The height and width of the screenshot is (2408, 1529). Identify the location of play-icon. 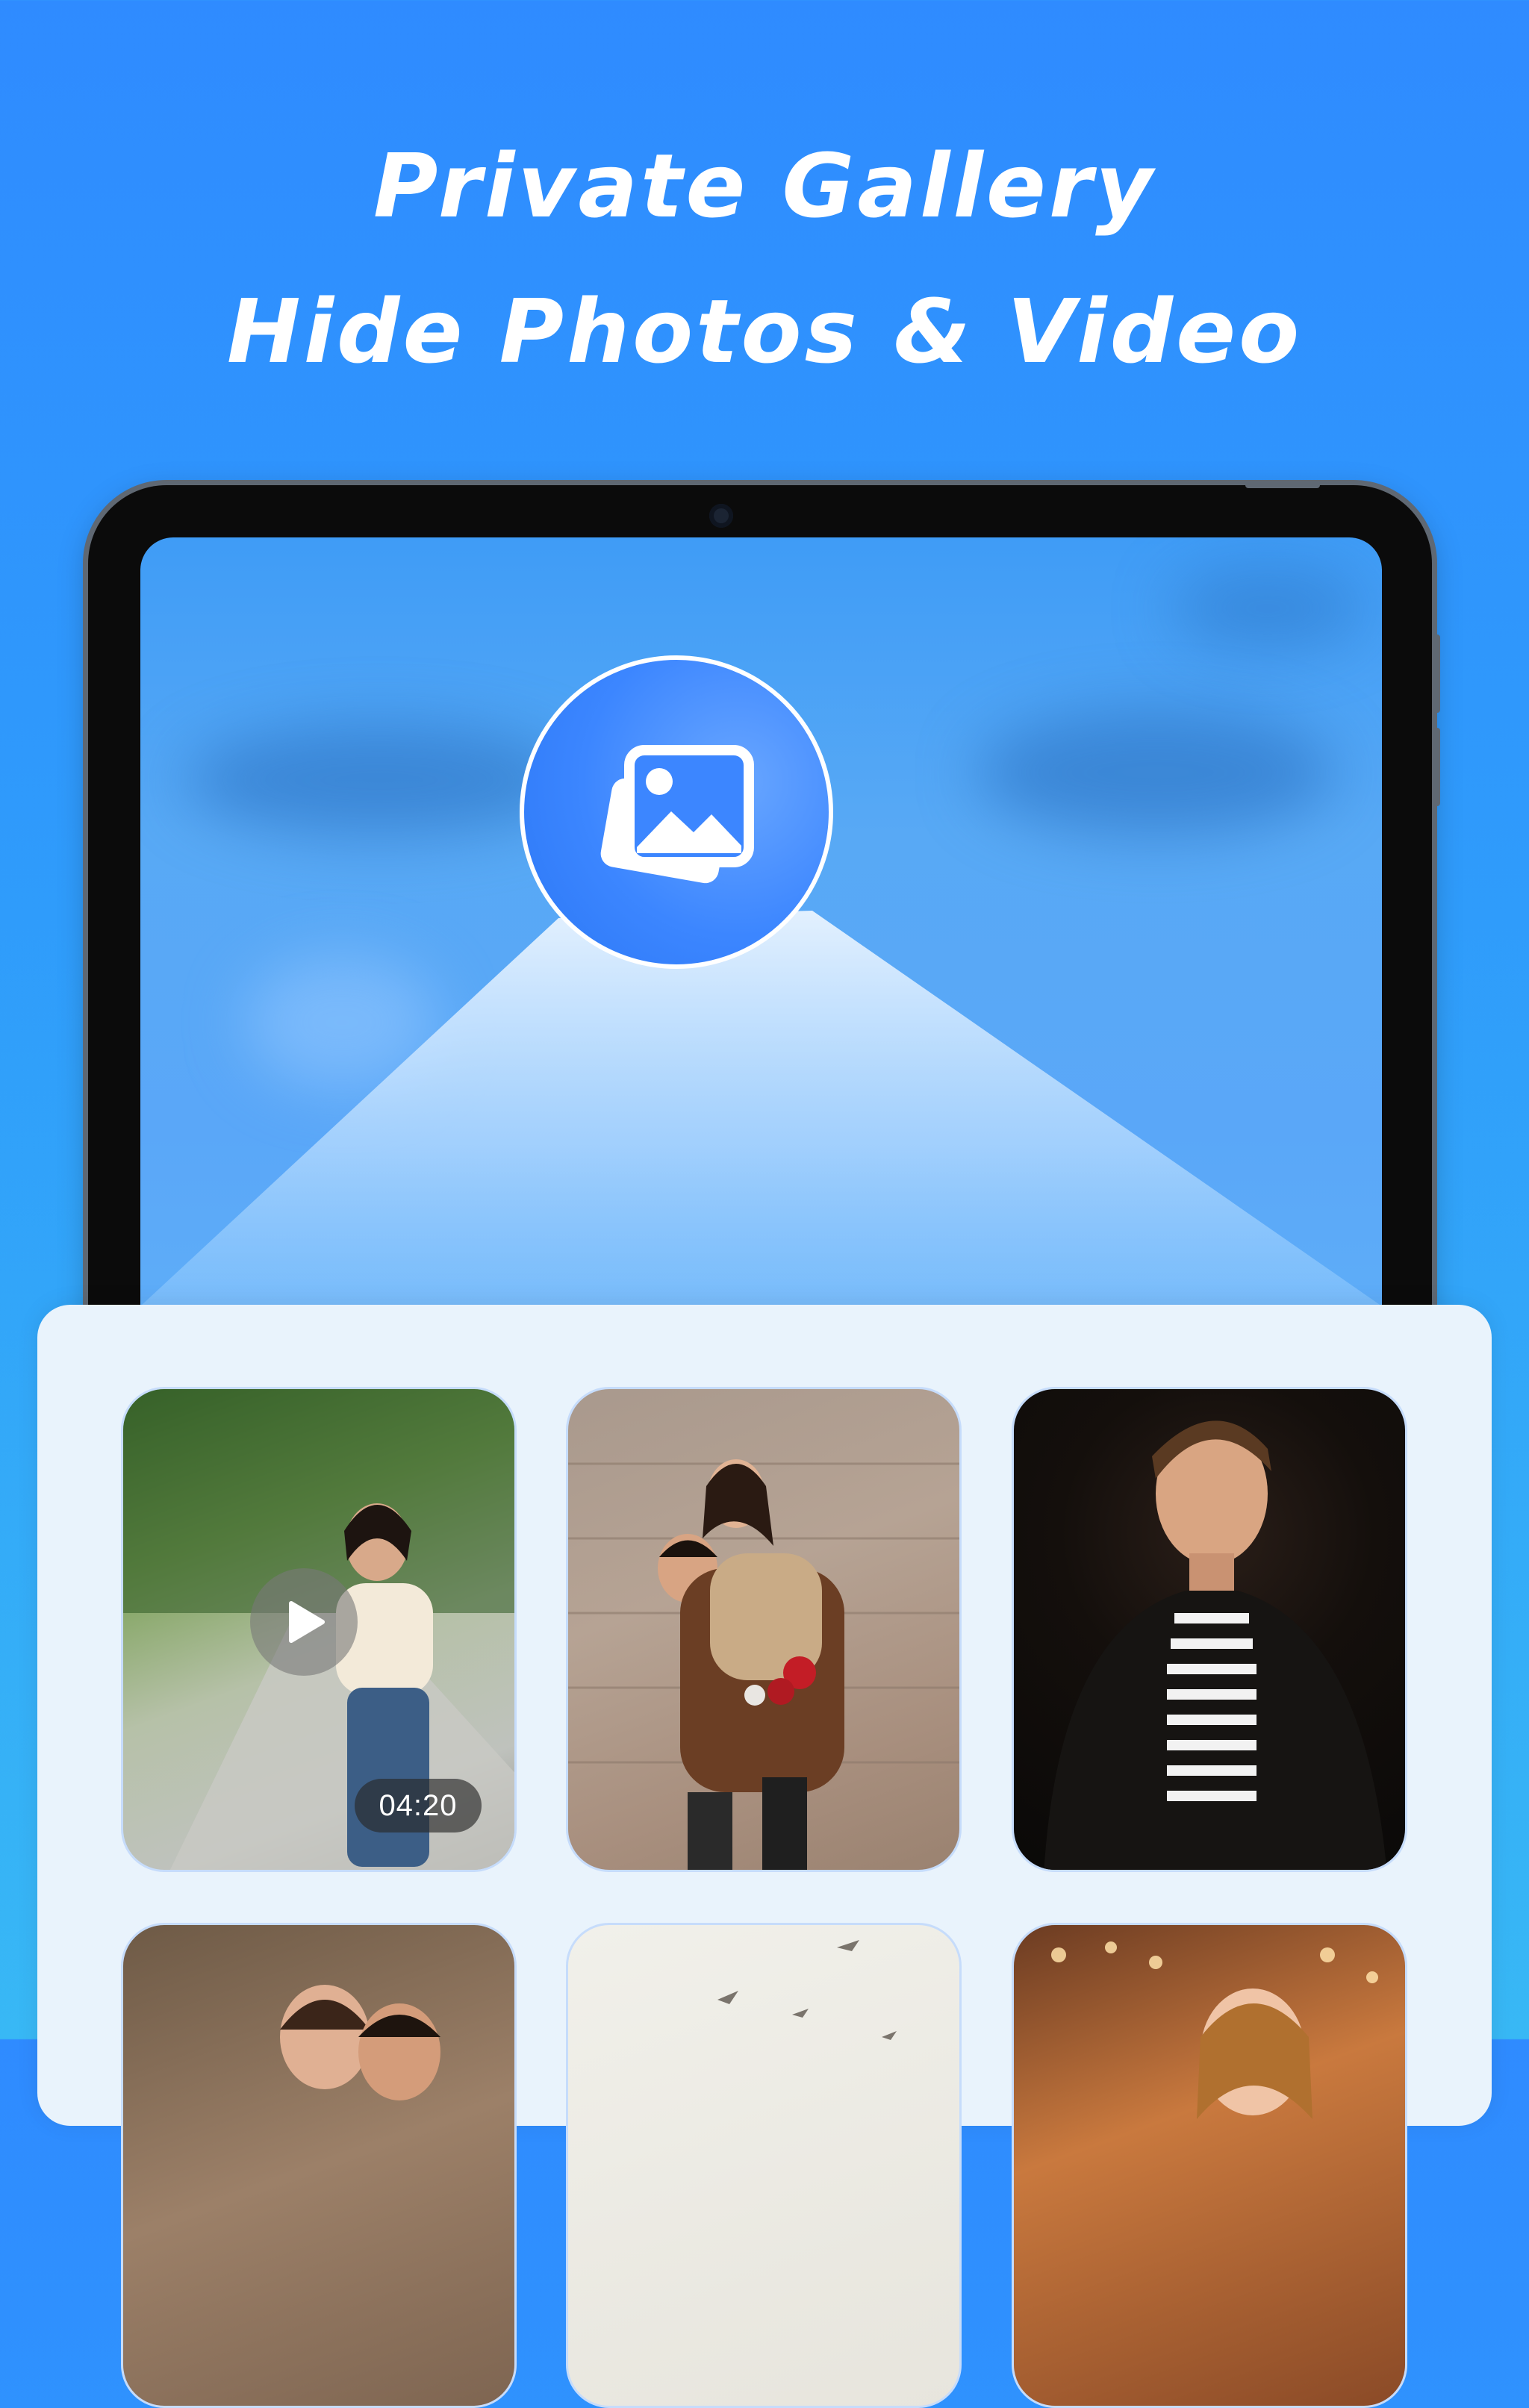
(307, 1622).